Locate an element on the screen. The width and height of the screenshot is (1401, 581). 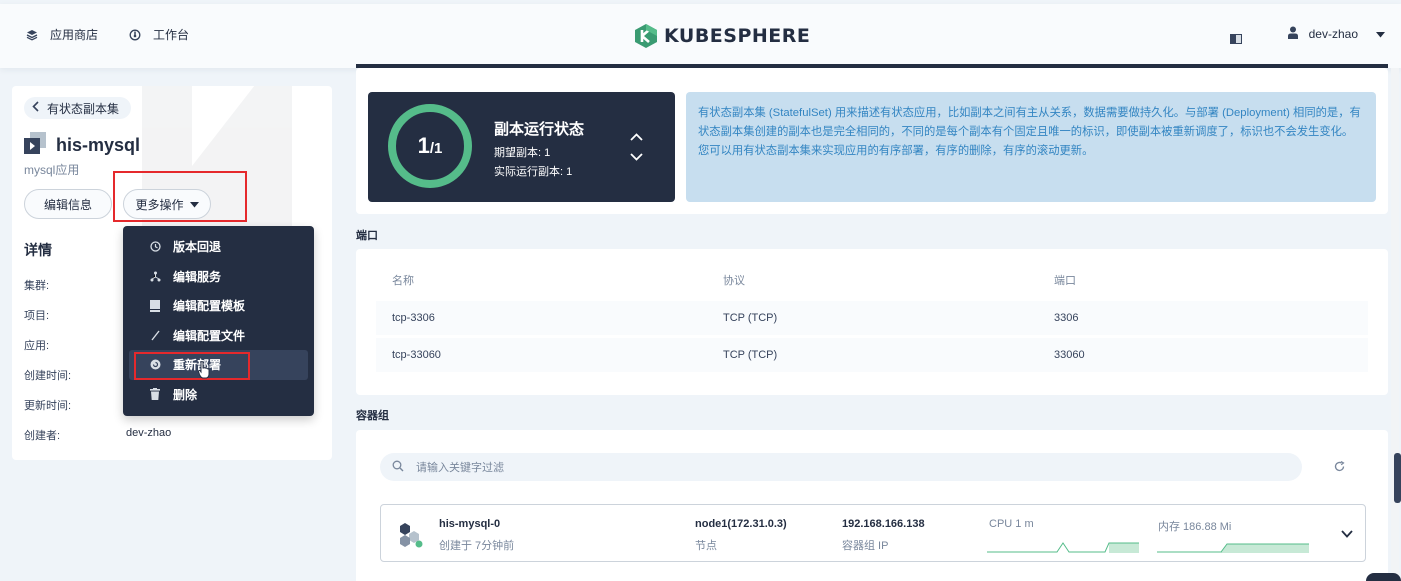
cpu-sparkline is located at coordinates (1063, 547).